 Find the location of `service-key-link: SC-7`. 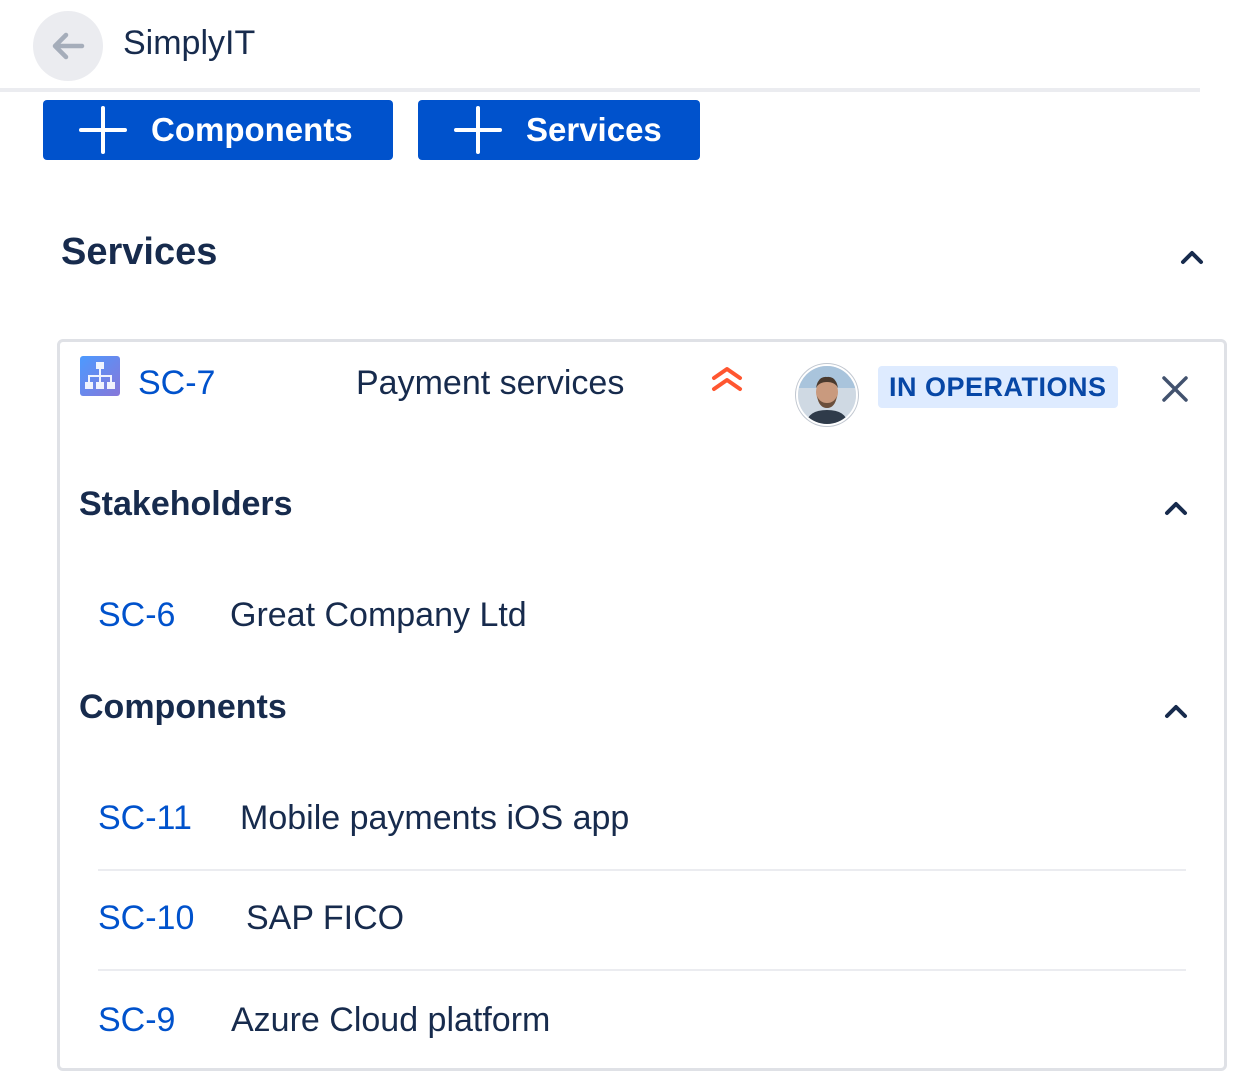

service-key-link: SC-7 is located at coordinates (176, 383).